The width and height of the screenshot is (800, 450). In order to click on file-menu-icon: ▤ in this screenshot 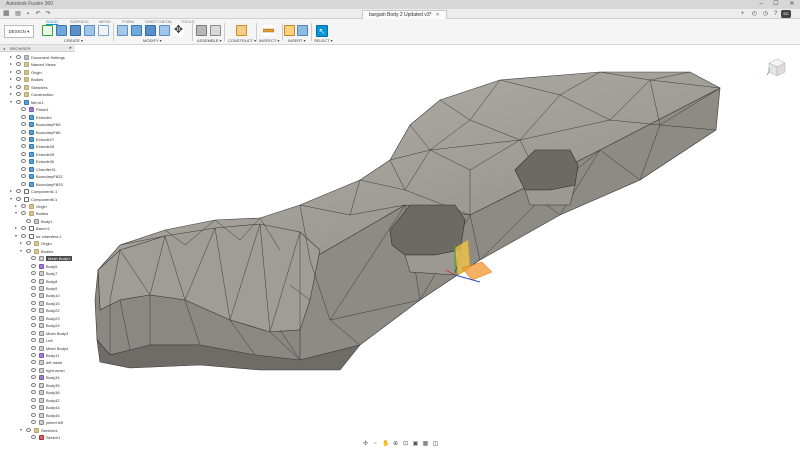, I will do `click(18, 14)`.